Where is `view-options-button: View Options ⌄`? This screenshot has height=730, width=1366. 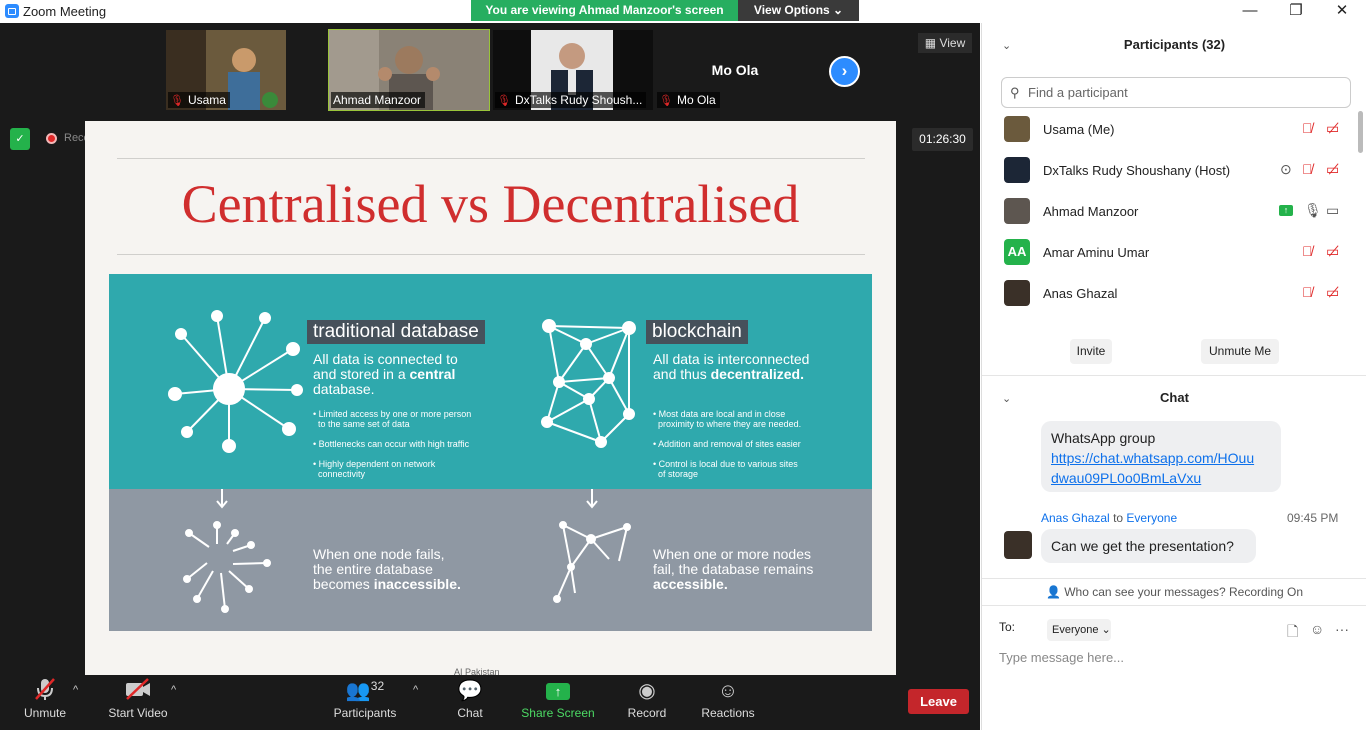
view-options-button: View Options ⌄ is located at coordinates (798, 10).